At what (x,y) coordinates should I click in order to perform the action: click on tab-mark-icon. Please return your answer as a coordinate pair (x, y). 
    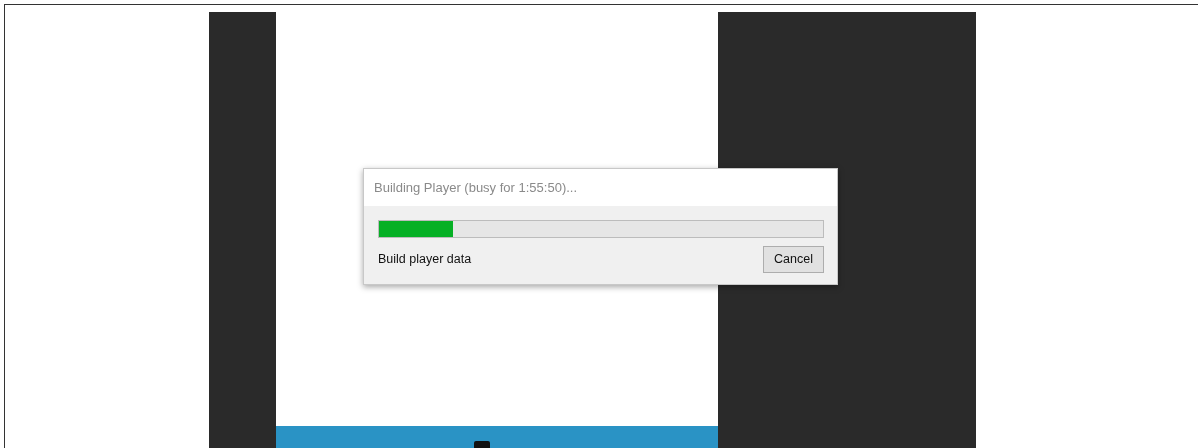
    Looking at the image, I should click on (482, 444).